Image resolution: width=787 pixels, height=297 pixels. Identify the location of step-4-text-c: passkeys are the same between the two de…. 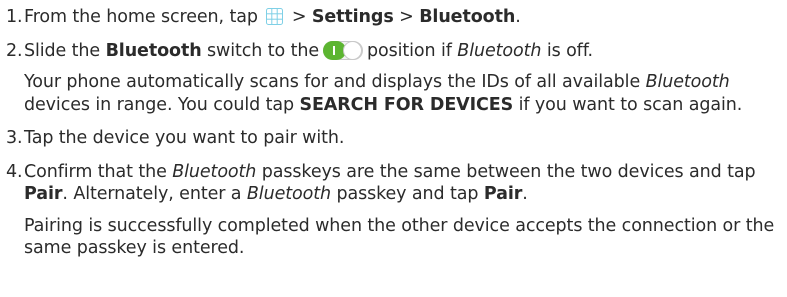
(508, 171).